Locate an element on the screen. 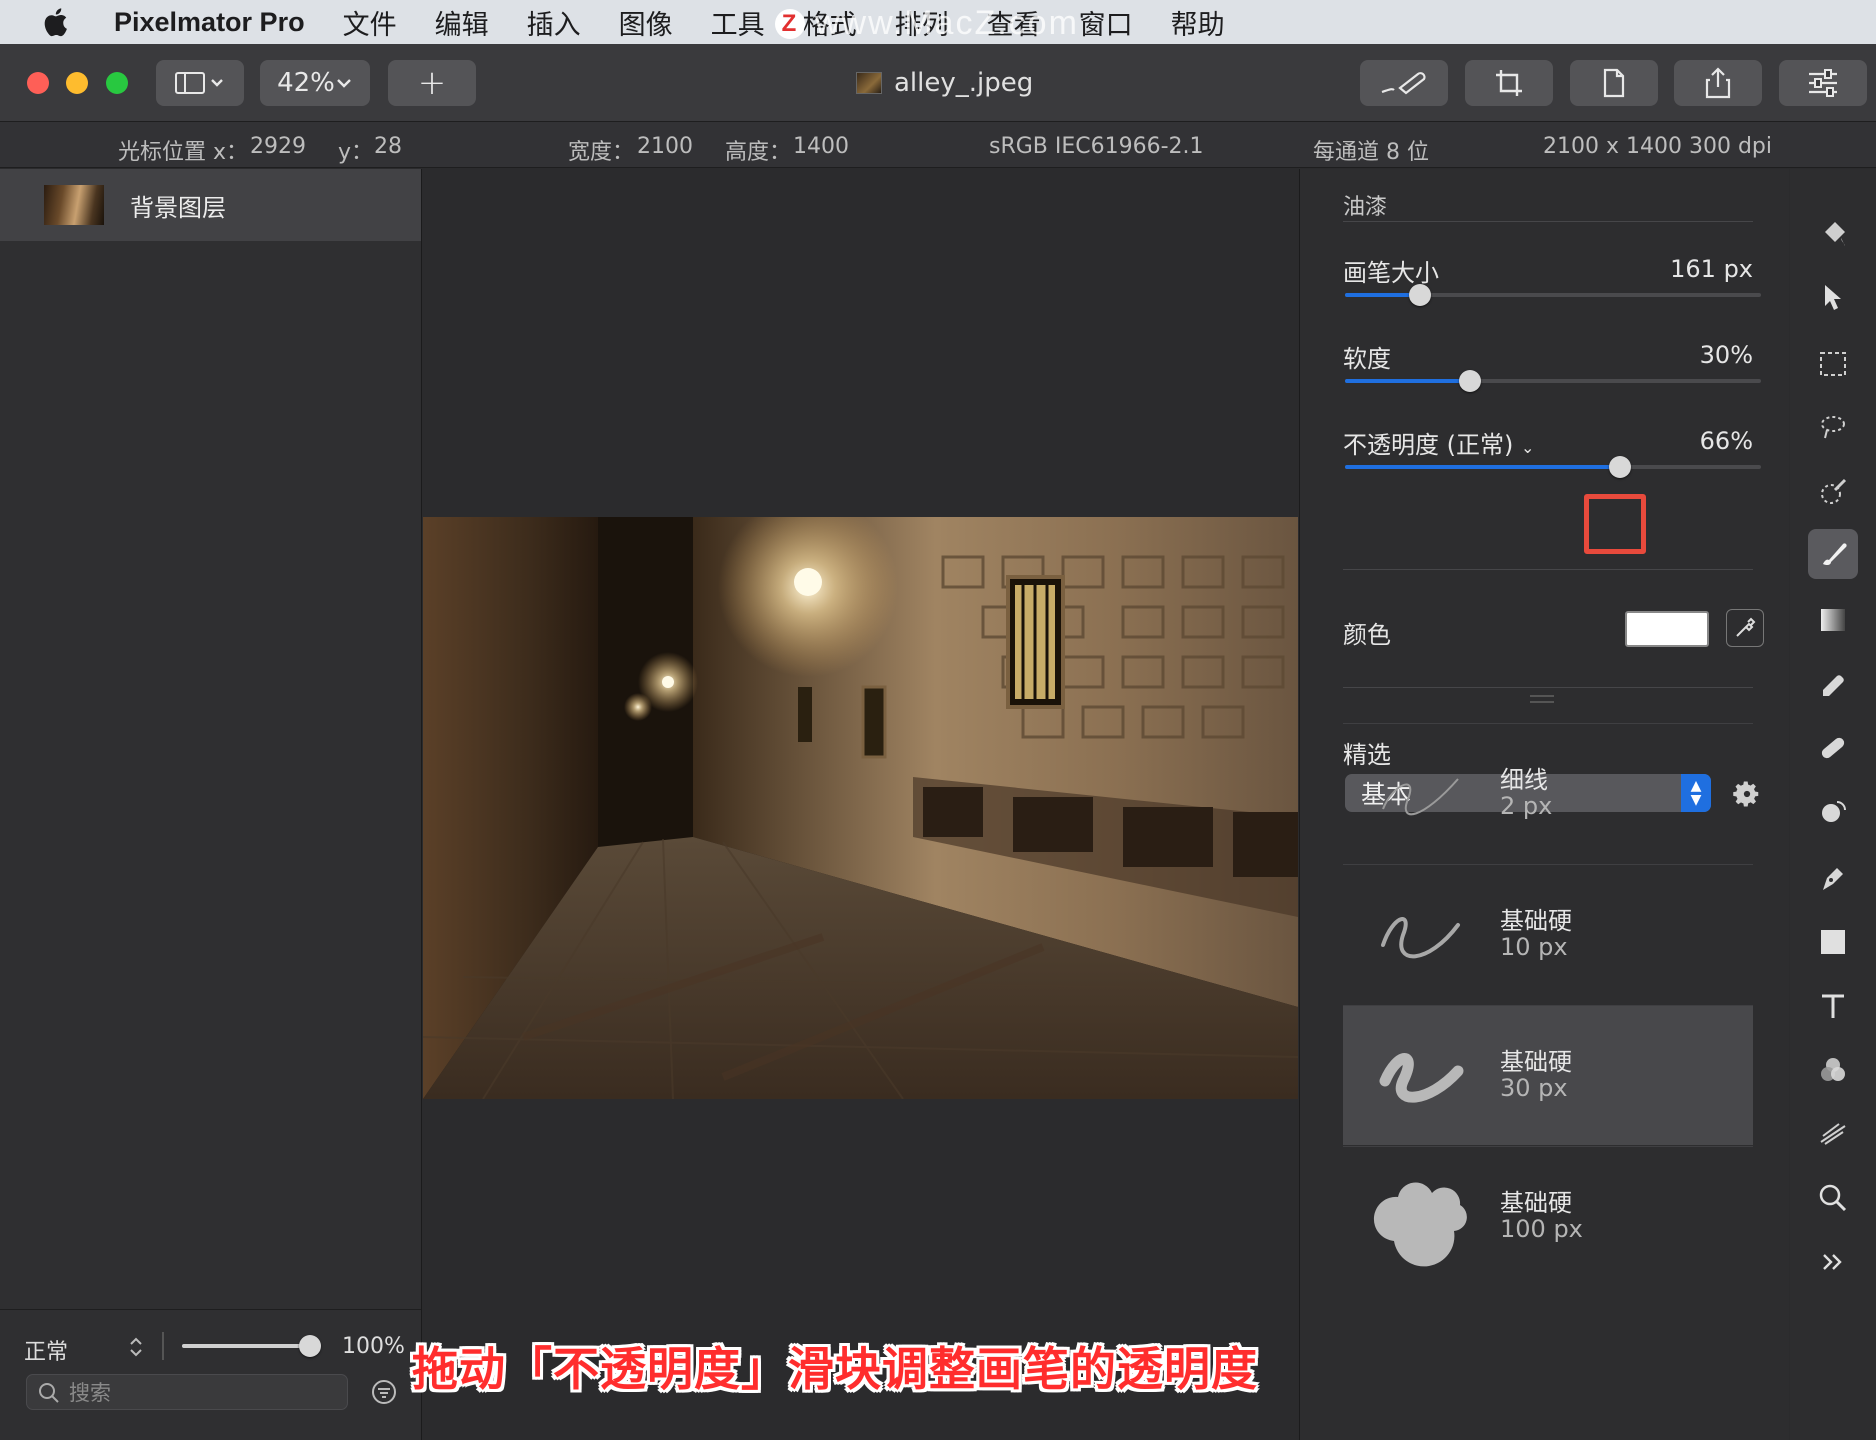 This screenshot has width=1876, height=1440. document-name: alley_.jpeg is located at coordinates (964, 83).